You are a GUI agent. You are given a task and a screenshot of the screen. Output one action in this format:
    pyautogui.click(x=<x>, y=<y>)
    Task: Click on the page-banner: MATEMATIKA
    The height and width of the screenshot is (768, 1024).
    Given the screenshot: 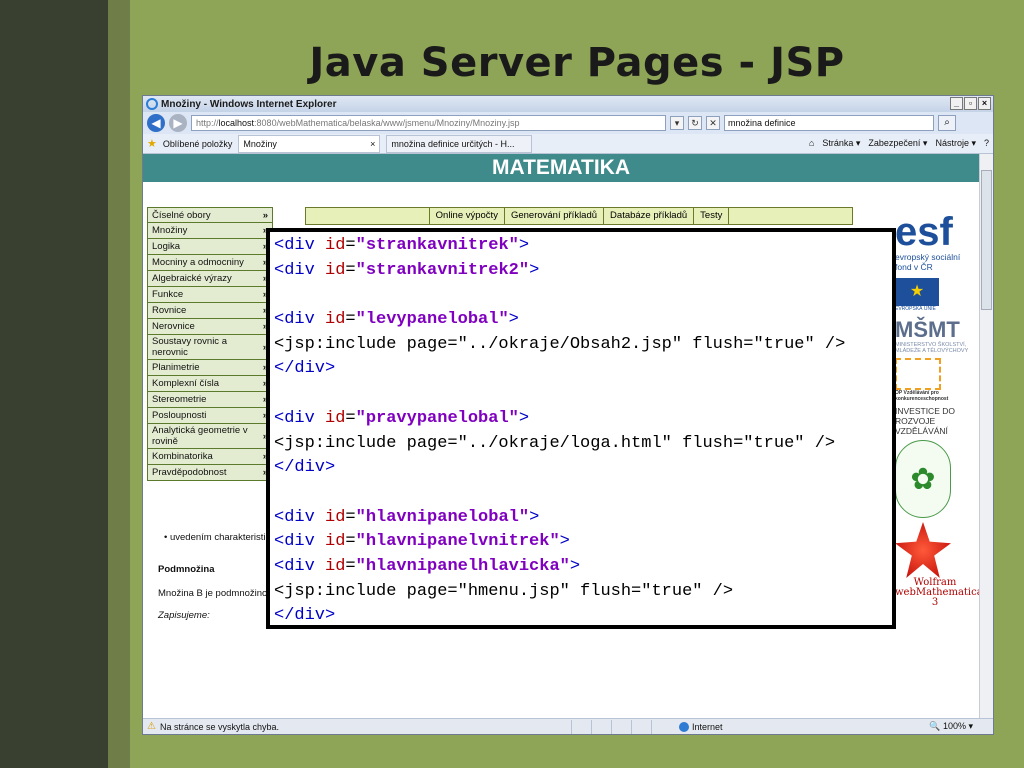 What is the action you would take?
    pyautogui.click(x=561, y=168)
    